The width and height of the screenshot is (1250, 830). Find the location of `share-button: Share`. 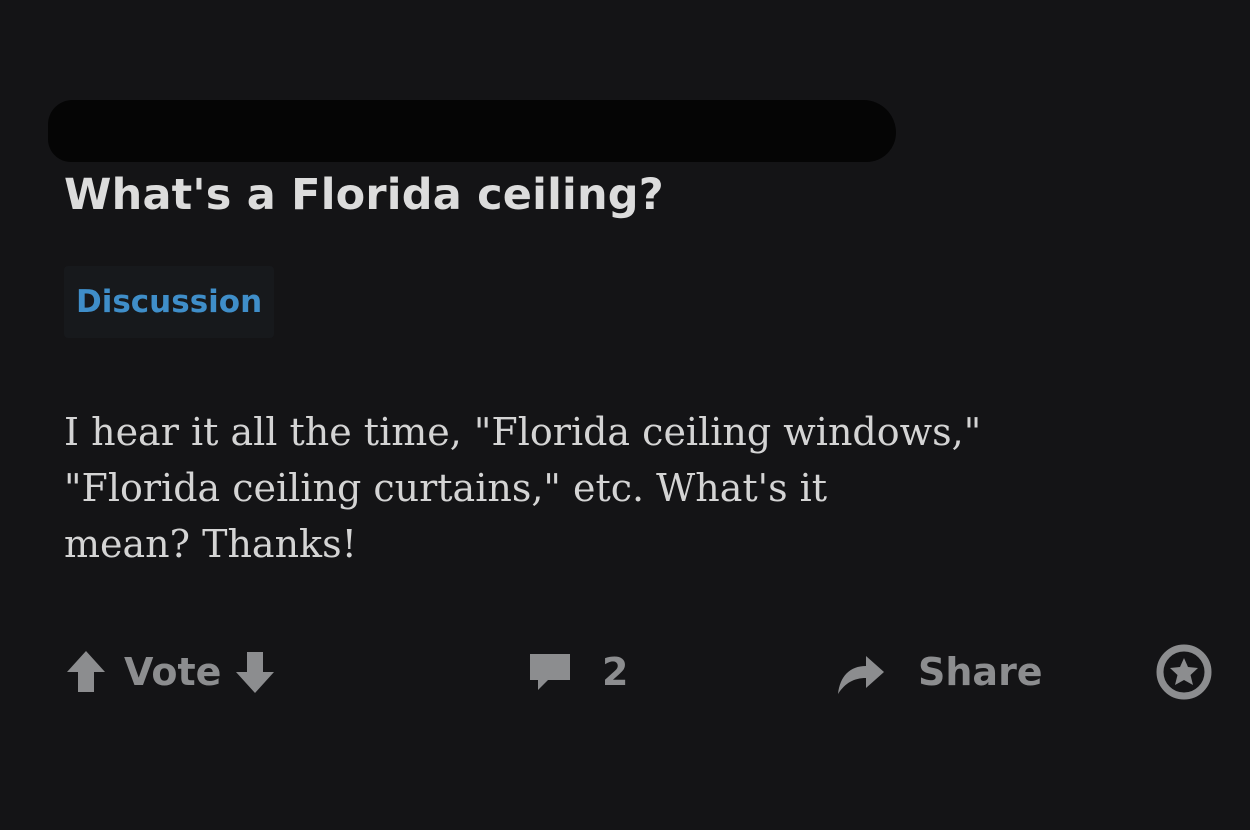

share-button: Share is located at coordinates (938, 672).